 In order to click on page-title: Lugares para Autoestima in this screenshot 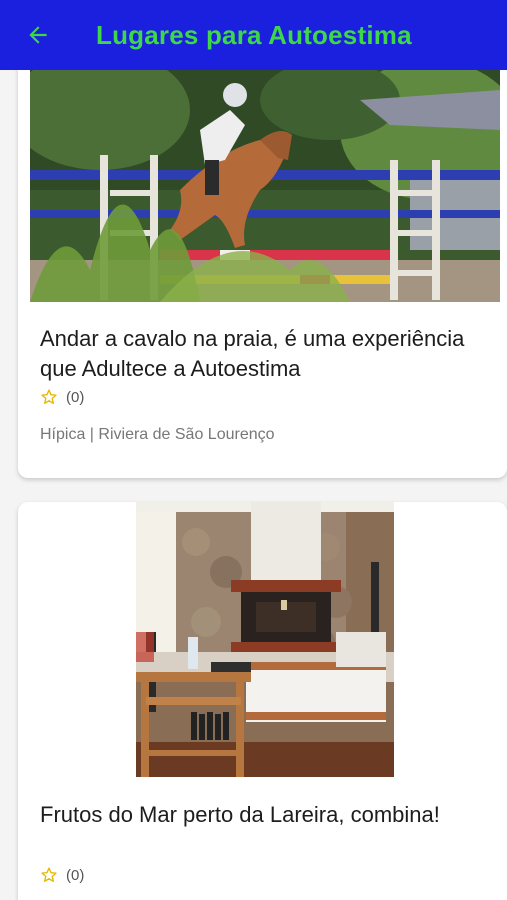, I will do `click(254, 34)`.